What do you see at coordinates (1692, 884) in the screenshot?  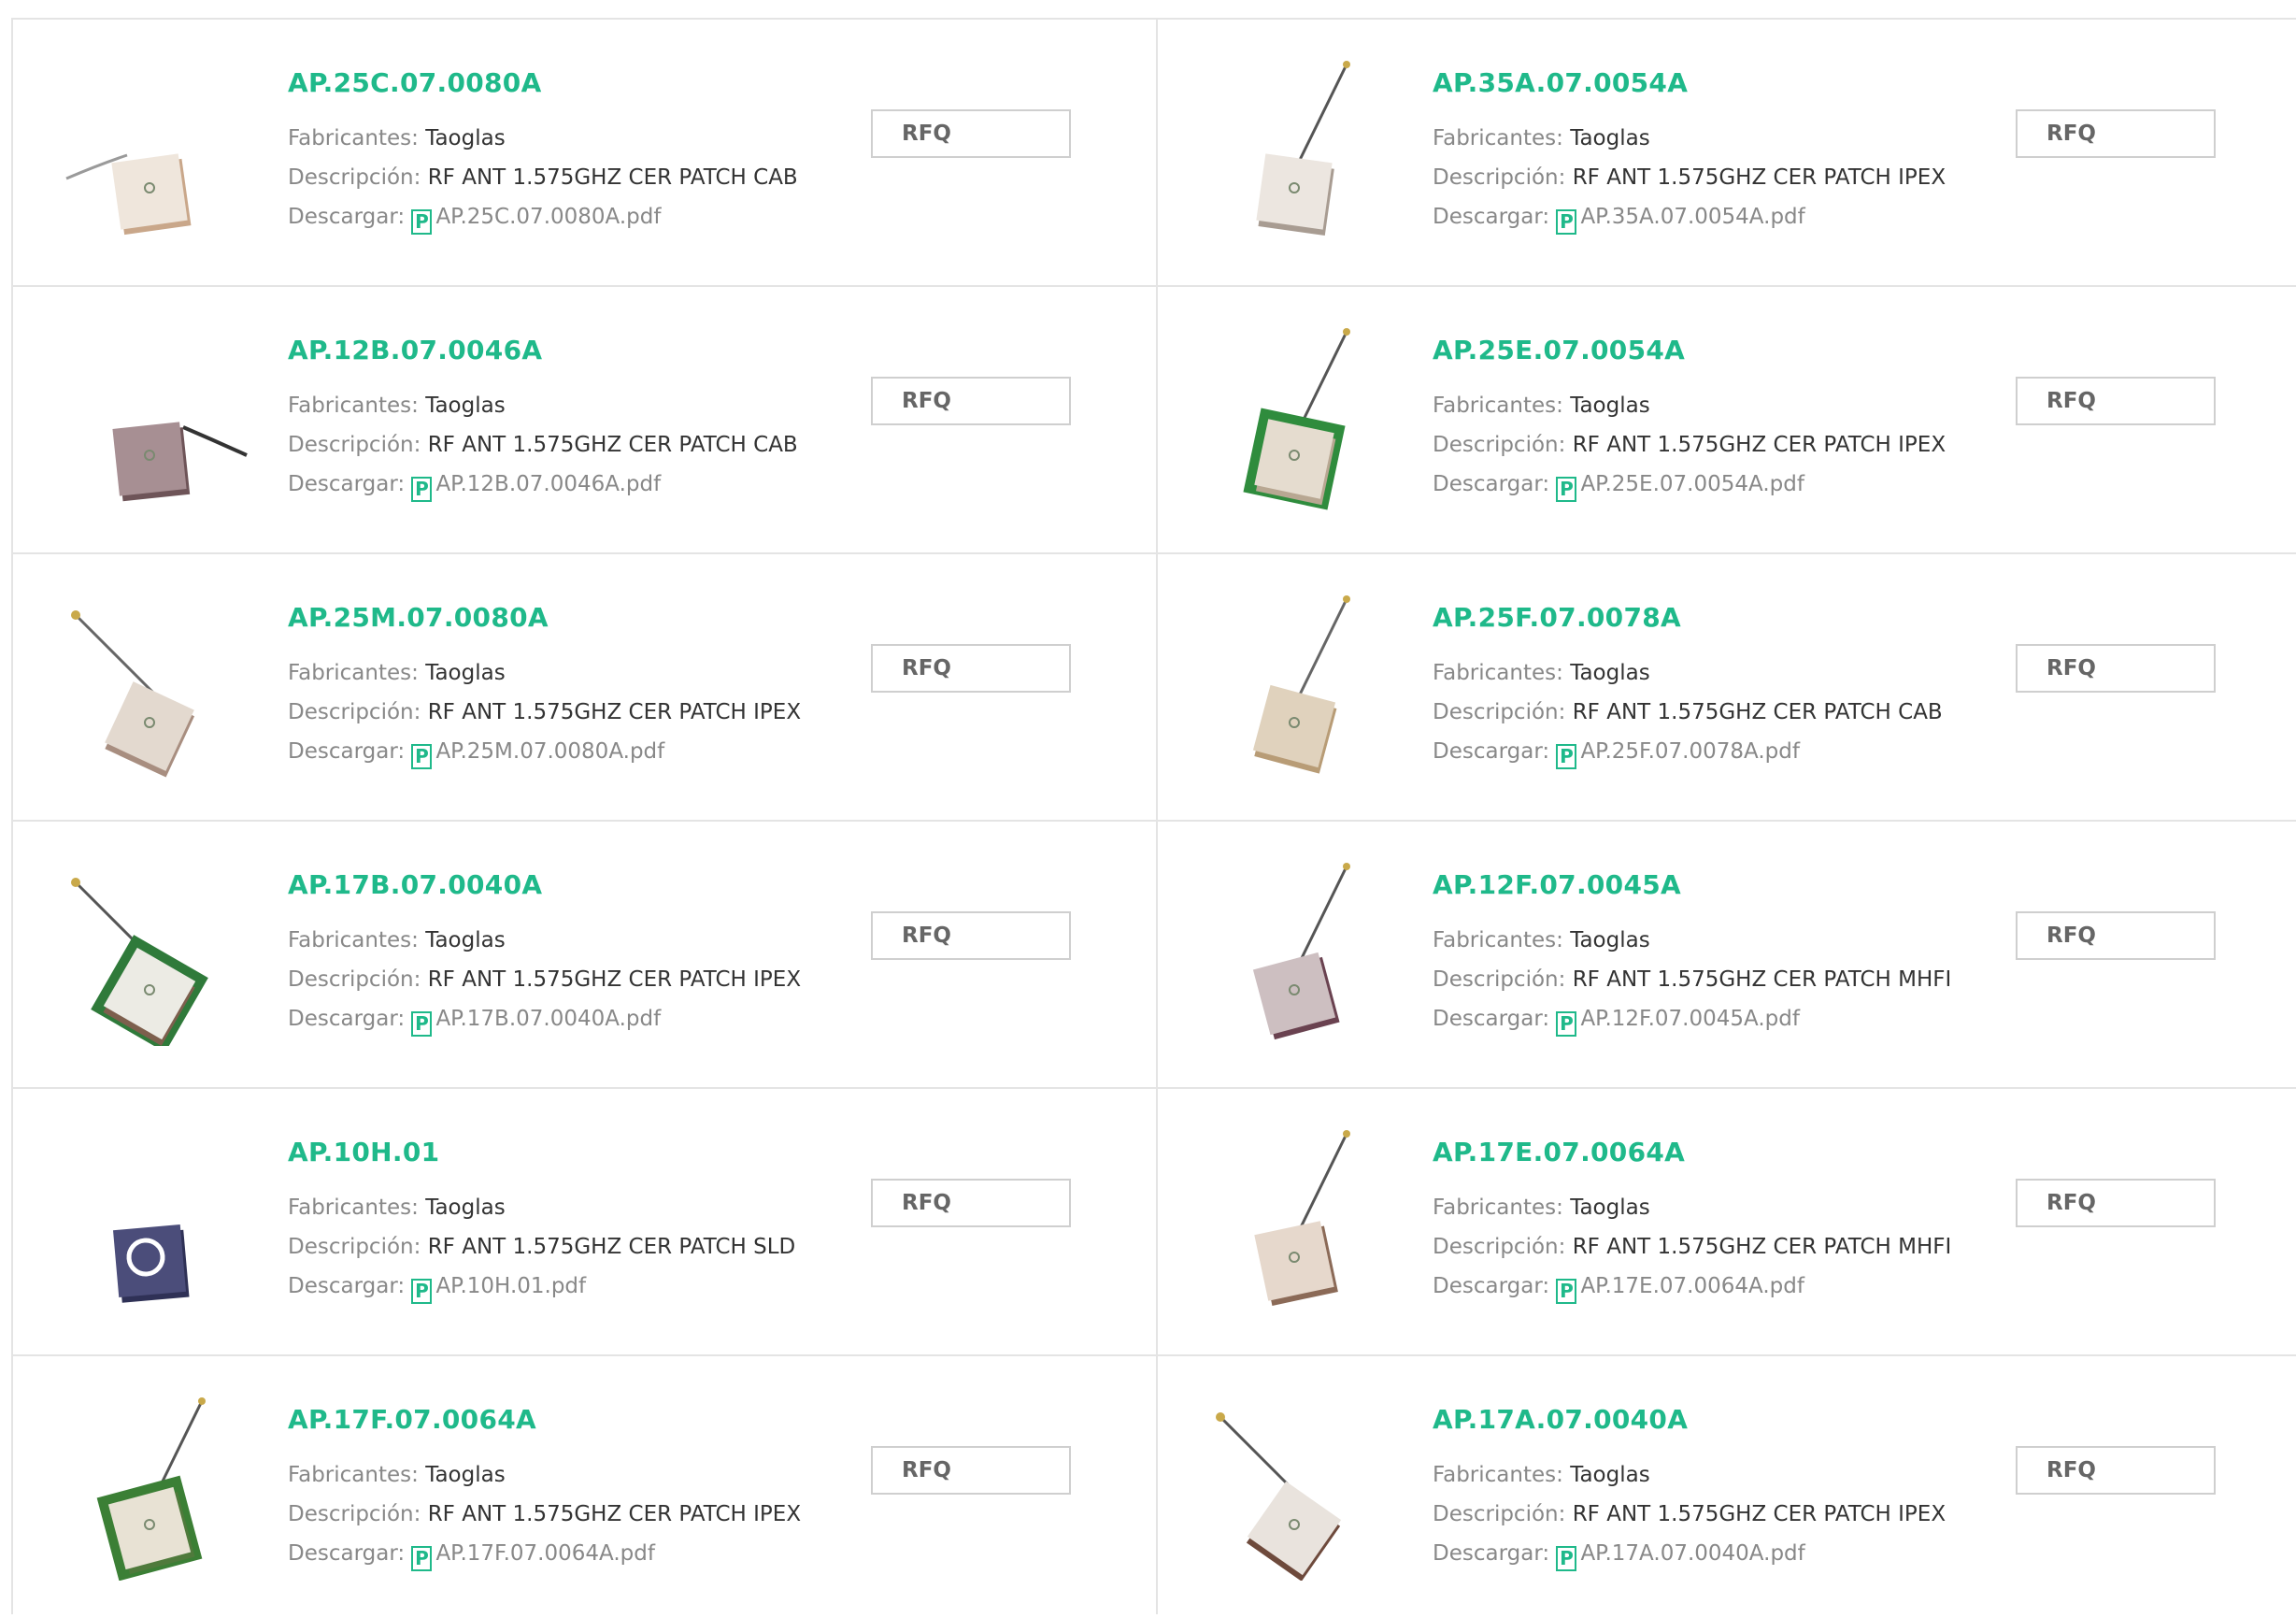 I see `part-number-link: AP.12F.07.0045A` at bounding box center [1692, 884].